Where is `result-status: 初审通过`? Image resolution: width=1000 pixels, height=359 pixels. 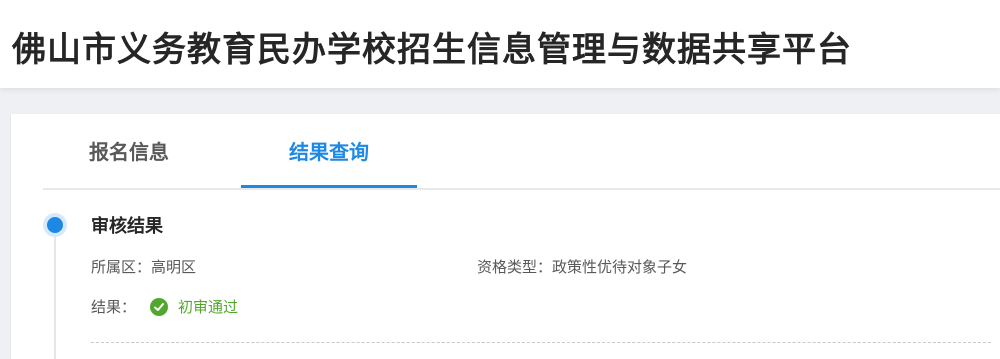 result-status: 初审通过 is located at coordinates (194, 306).